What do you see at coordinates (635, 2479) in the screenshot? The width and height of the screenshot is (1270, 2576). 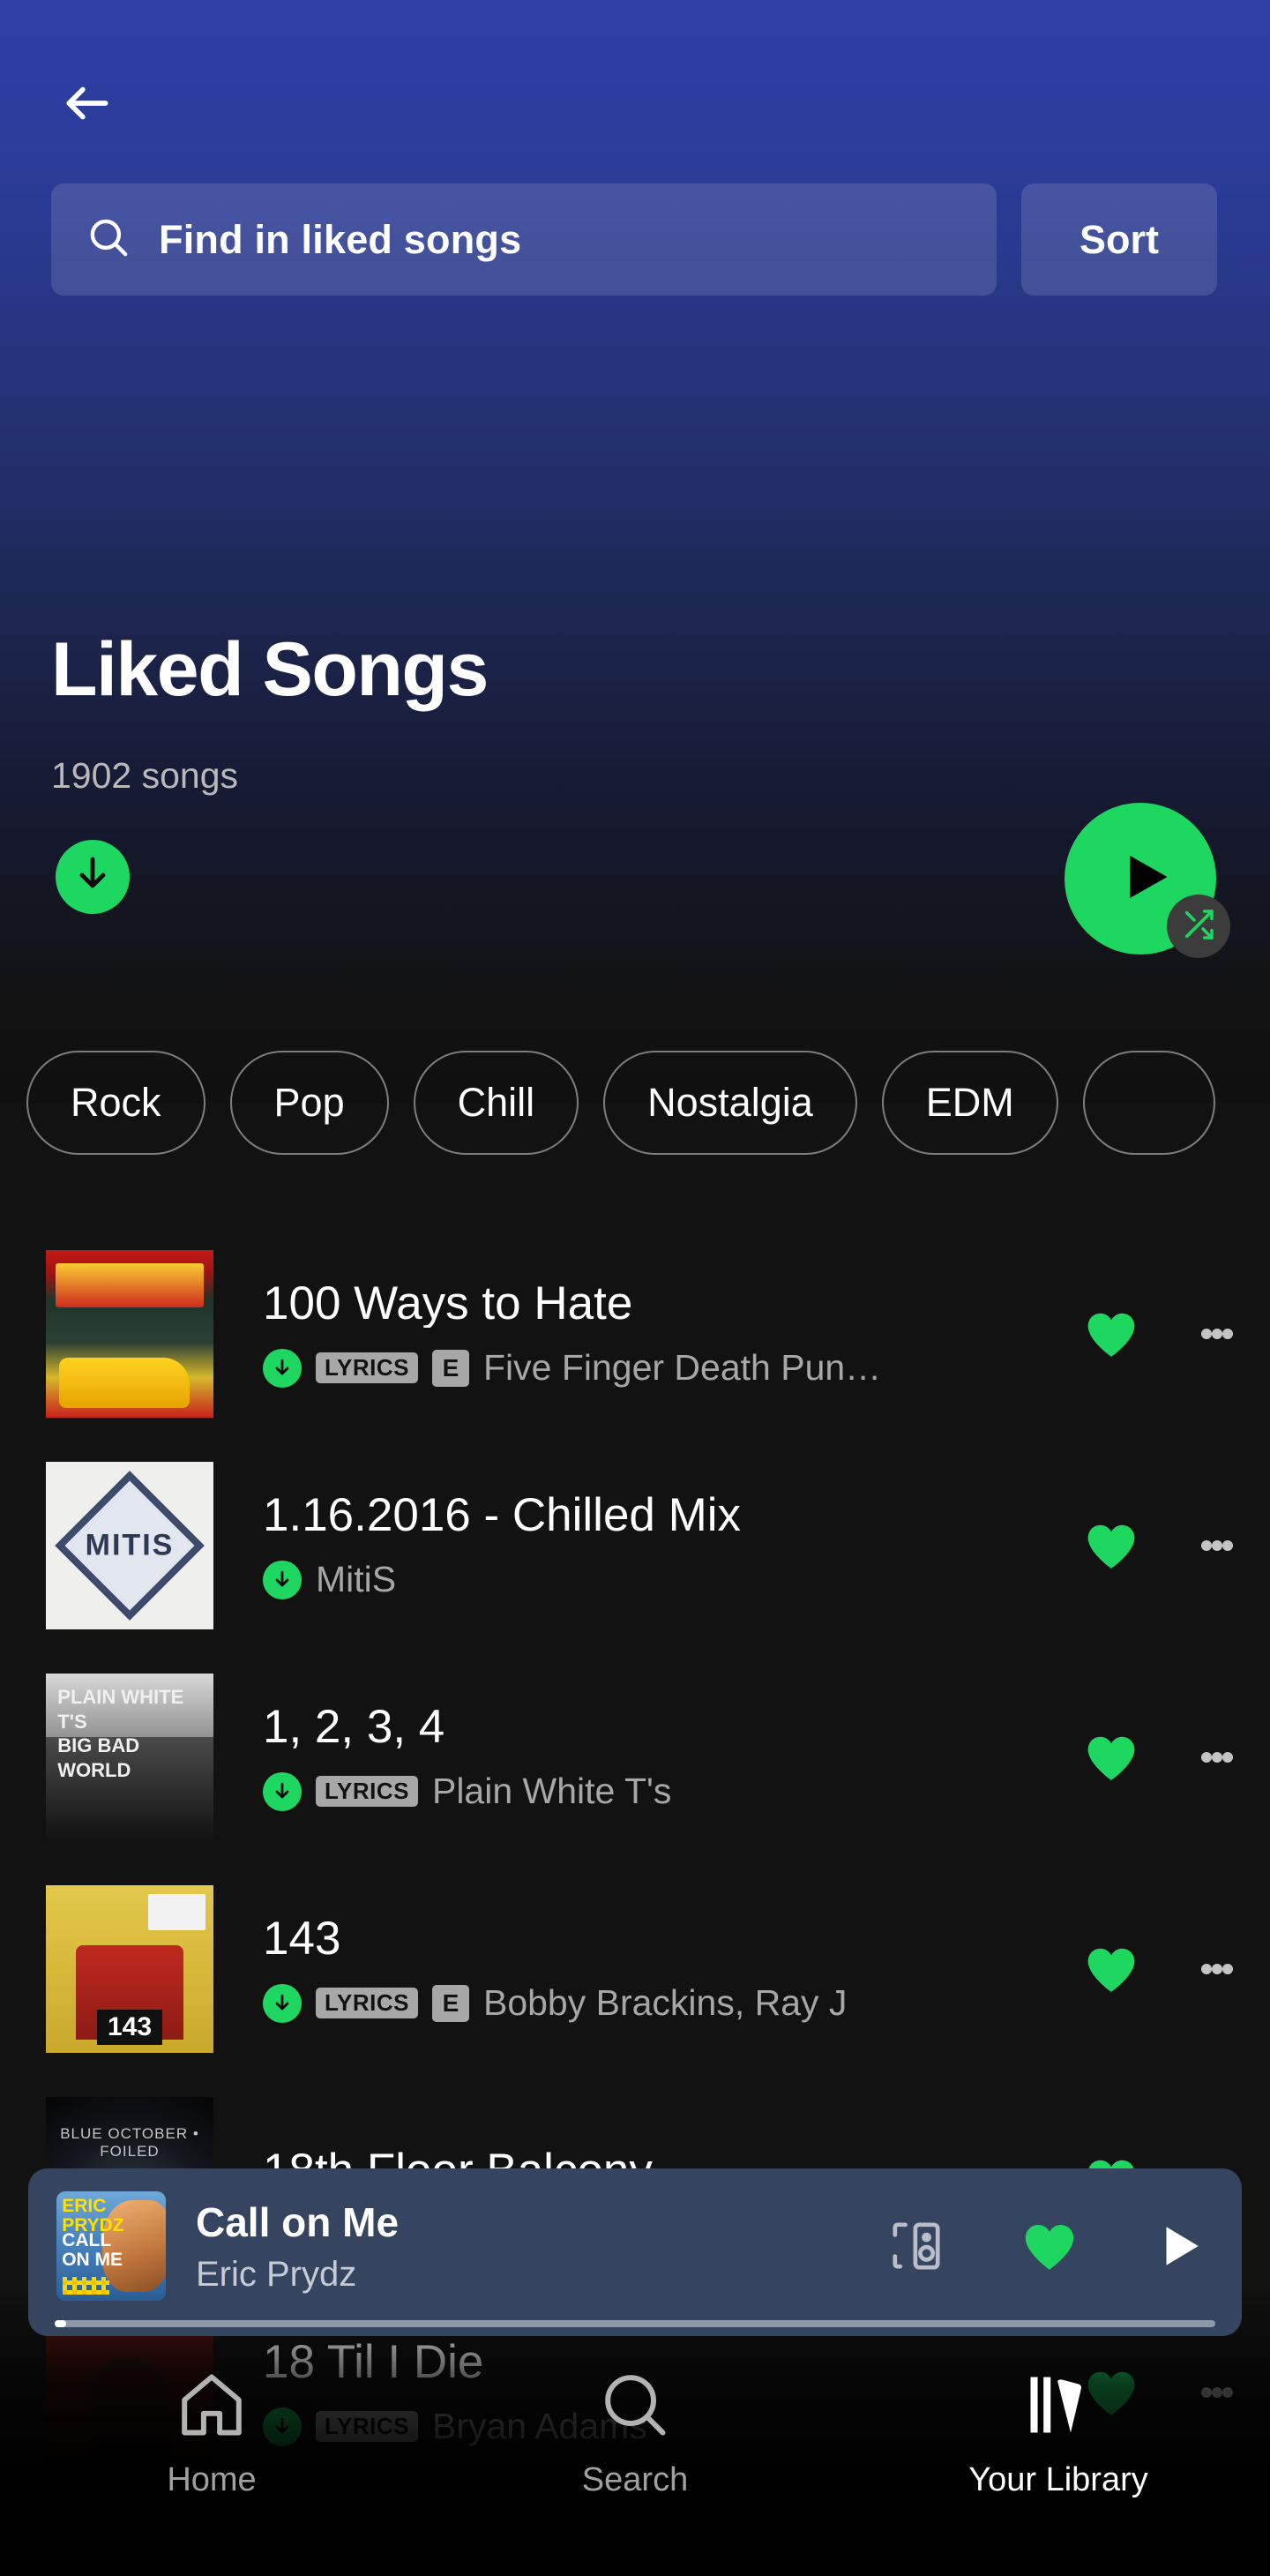 I see `nav-label-search: Search` at bounding box center [635, 2479].